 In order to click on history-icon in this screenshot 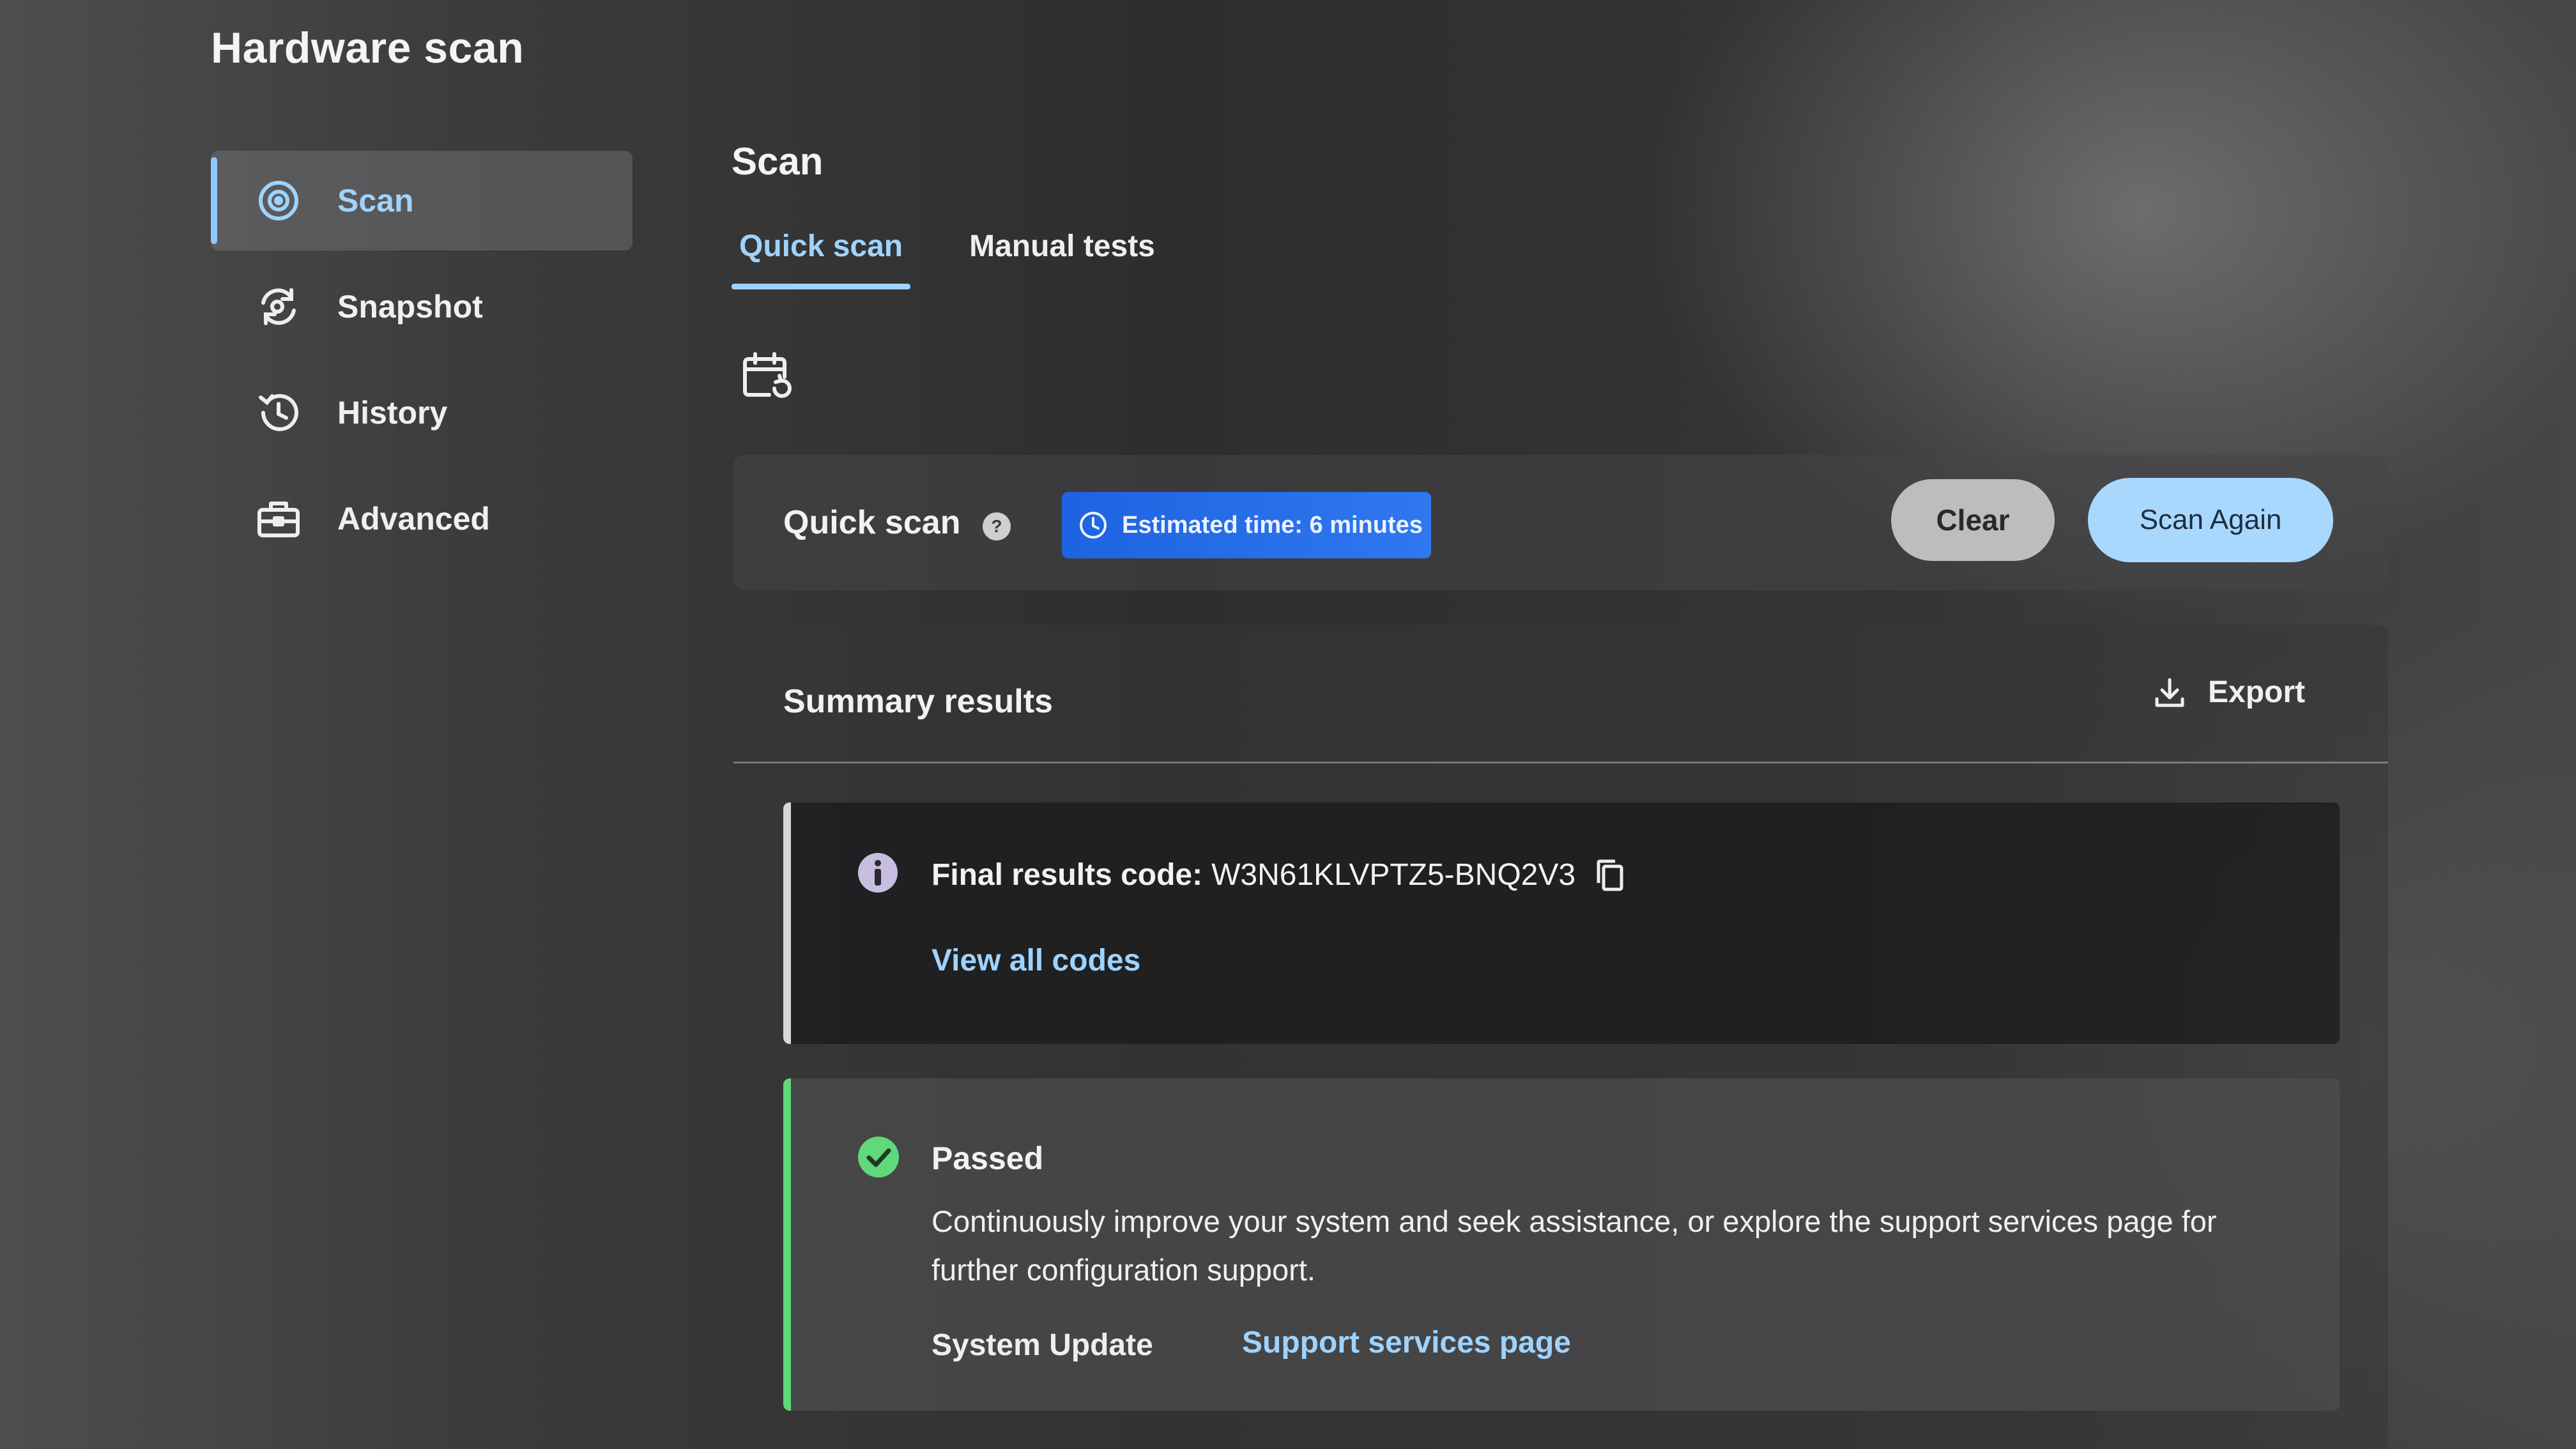, I will do `click(279, 413)`.